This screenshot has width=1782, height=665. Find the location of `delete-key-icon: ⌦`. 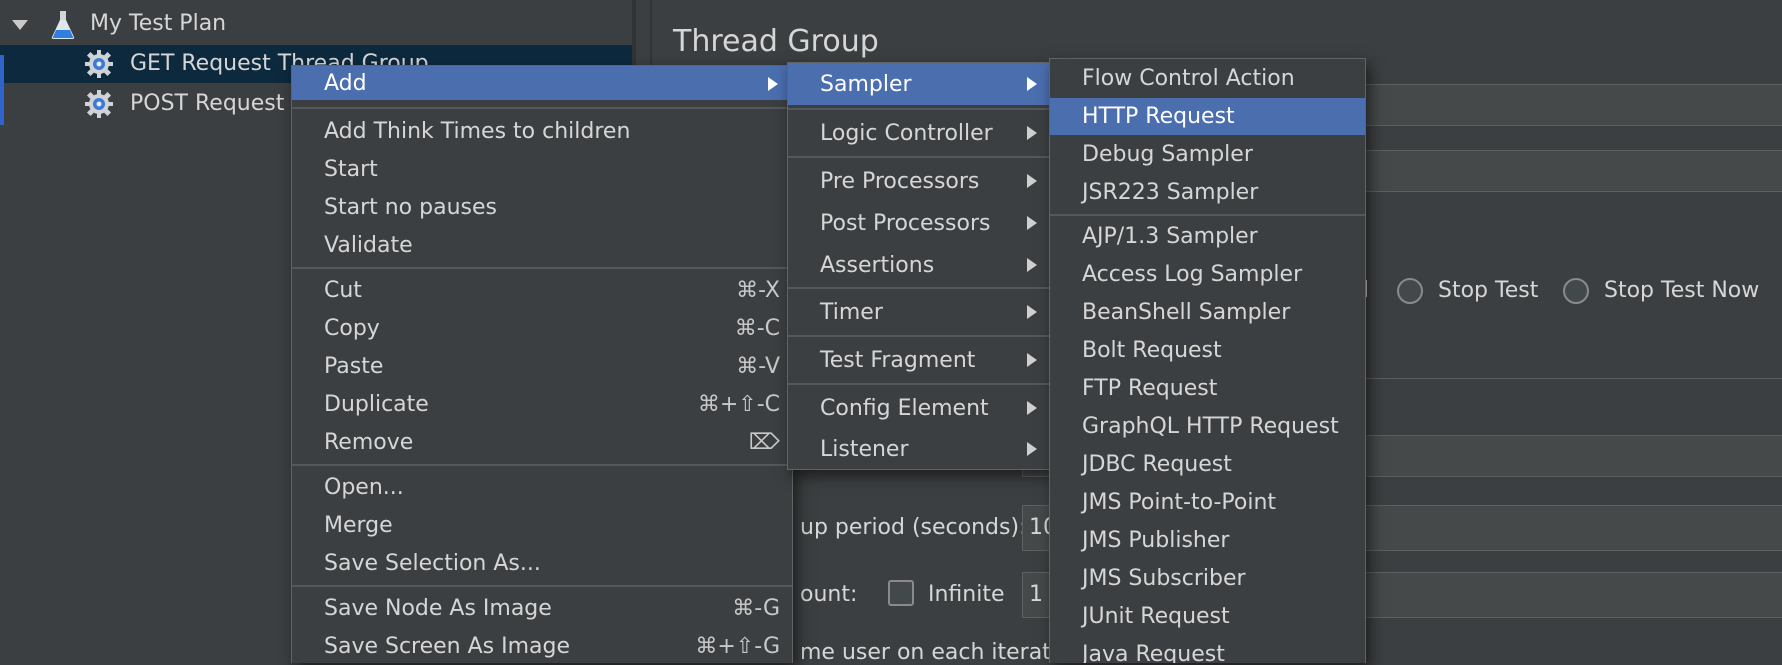

delete-key-icon: ⌦ is located at coordinates (764, 442).